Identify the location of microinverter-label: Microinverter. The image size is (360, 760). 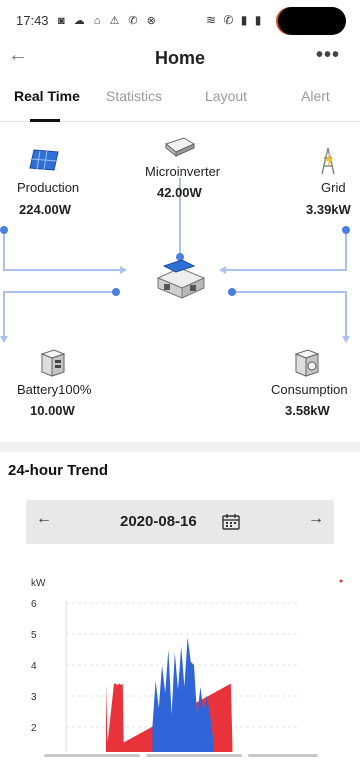
(183, 171).